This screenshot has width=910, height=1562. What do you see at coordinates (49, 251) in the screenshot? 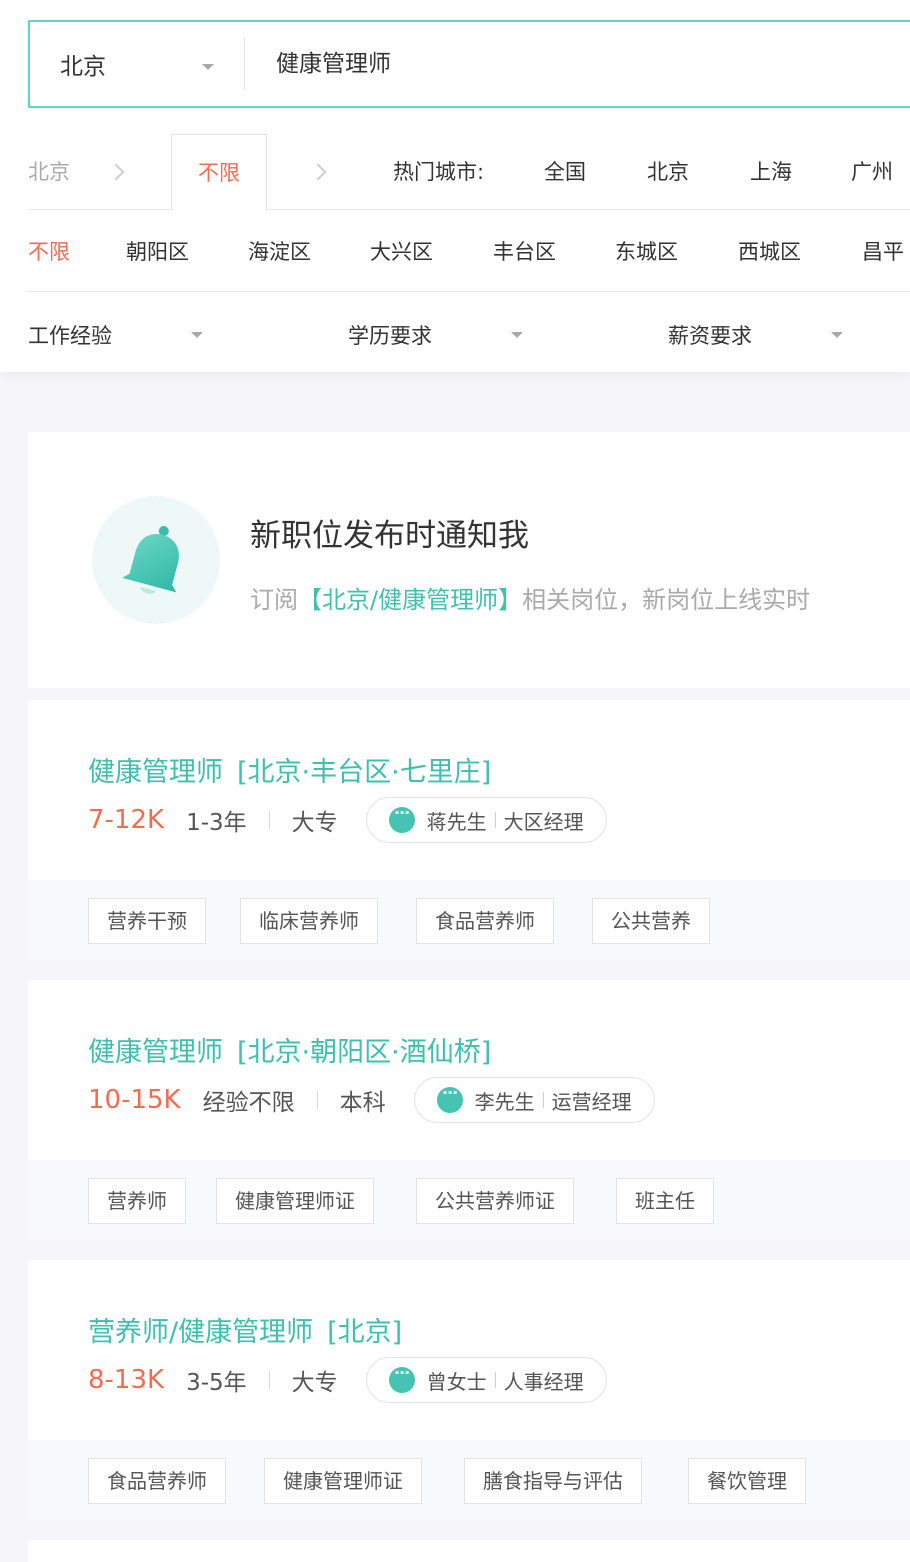
I see `district-unlimited: 不限` at bounding box center [49, 251].